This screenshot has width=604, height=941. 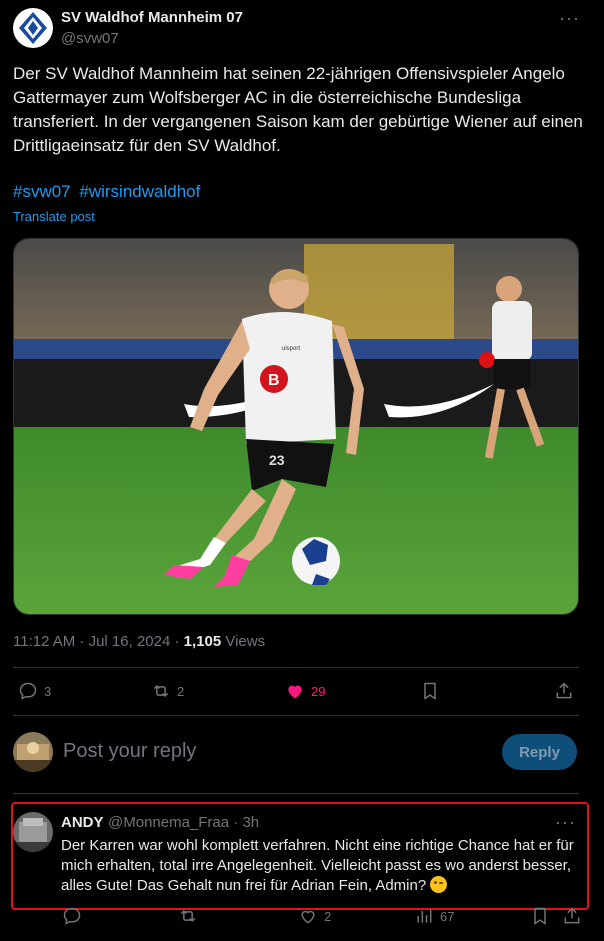 I want to click on hashtag-link: #svw07, so click(x=42, y=191).